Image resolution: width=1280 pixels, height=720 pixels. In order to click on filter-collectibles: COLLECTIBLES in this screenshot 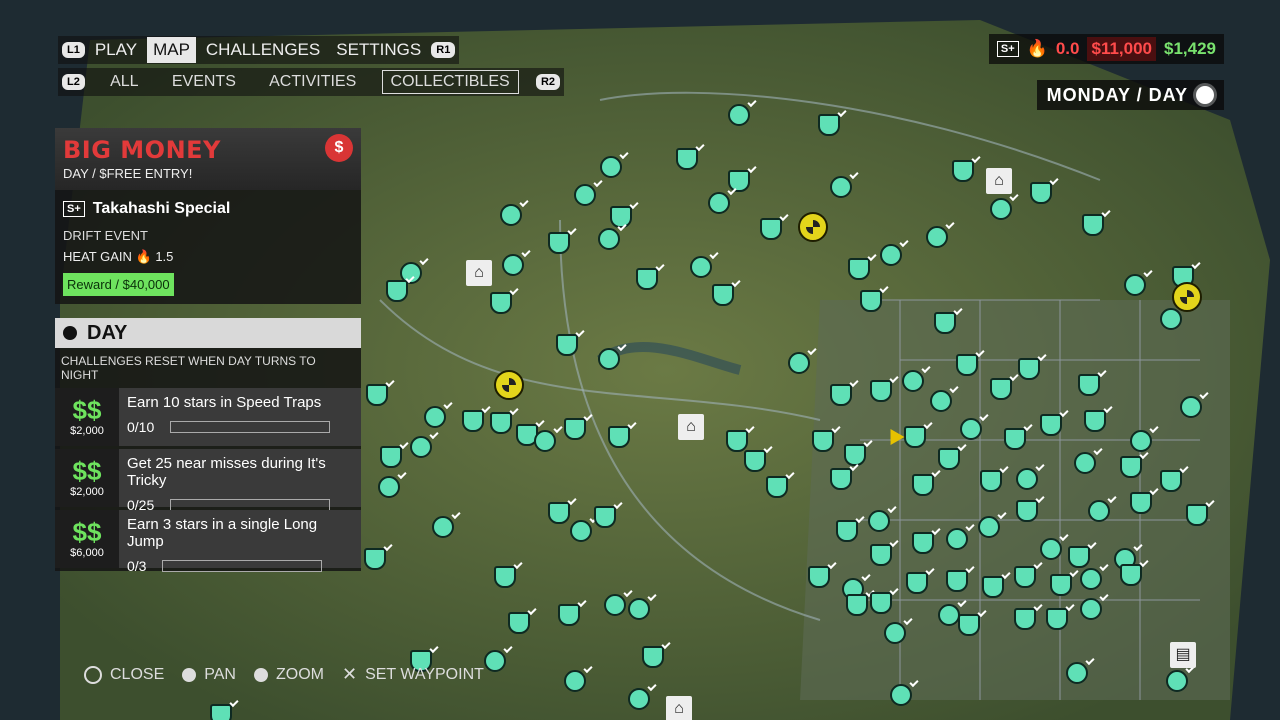, I will do `click(450, 82)`.